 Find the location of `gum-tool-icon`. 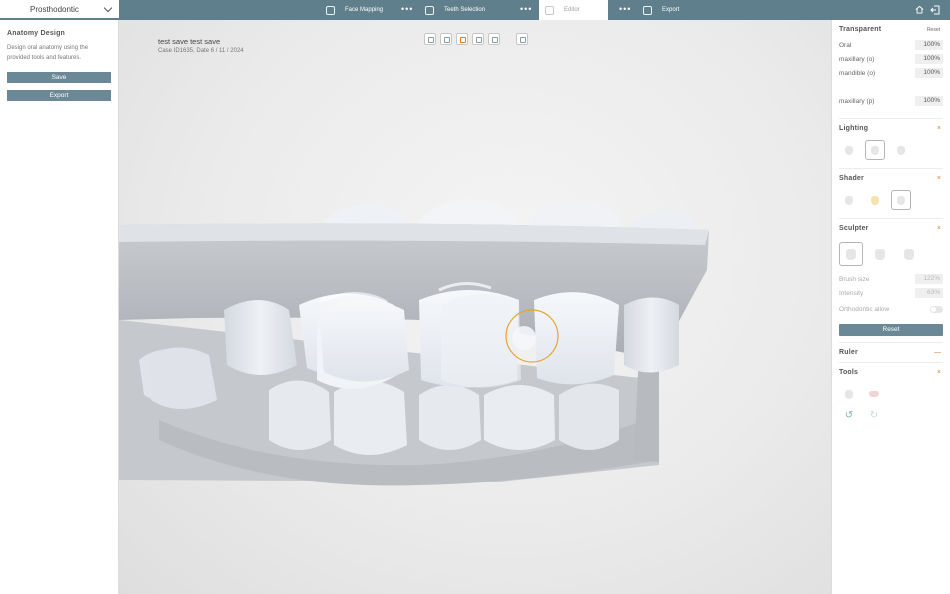

gum-tool-icon is located at coordinates (874, 394).